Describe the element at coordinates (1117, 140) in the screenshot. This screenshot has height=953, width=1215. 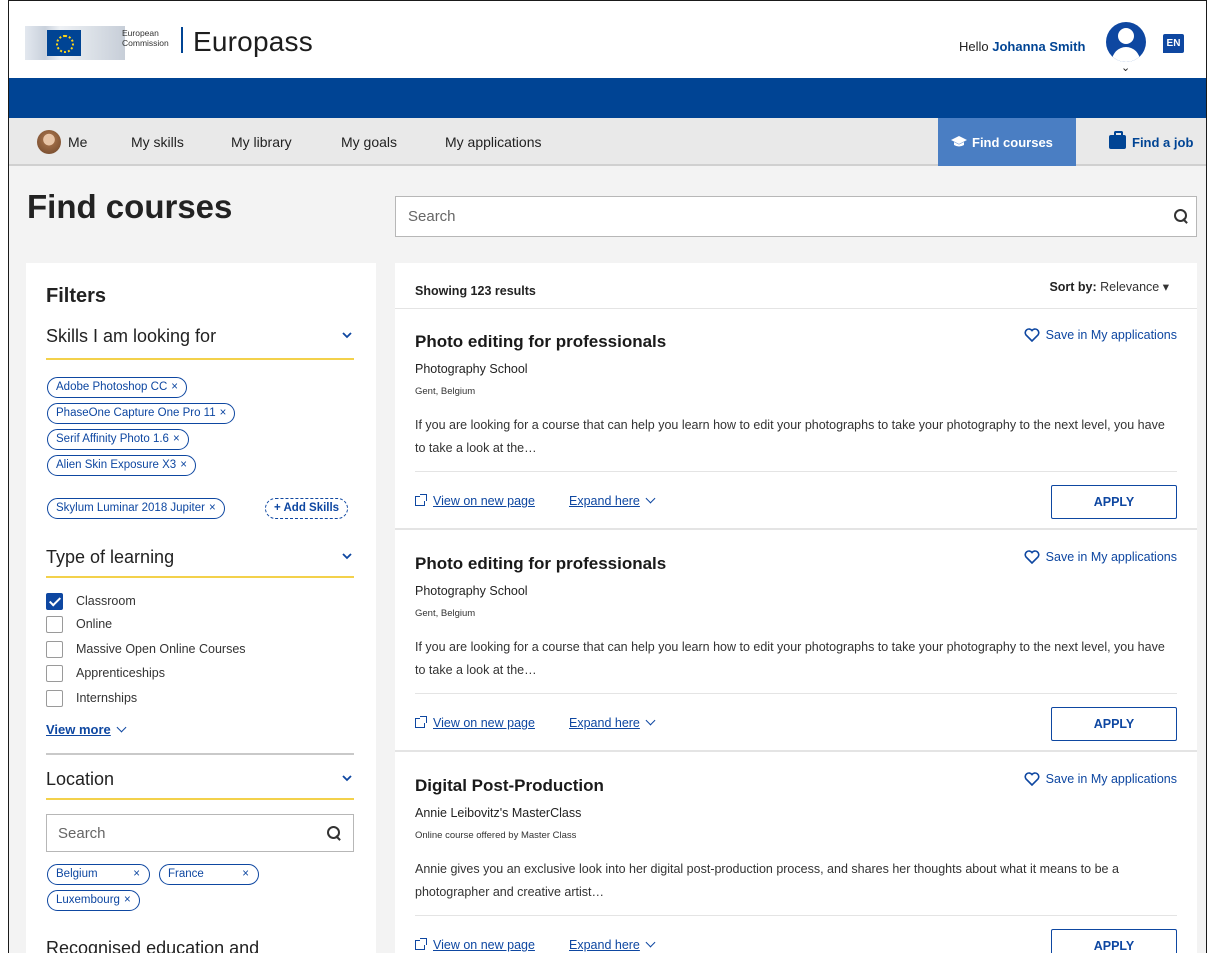
I see `briefcase-icon` at that location.